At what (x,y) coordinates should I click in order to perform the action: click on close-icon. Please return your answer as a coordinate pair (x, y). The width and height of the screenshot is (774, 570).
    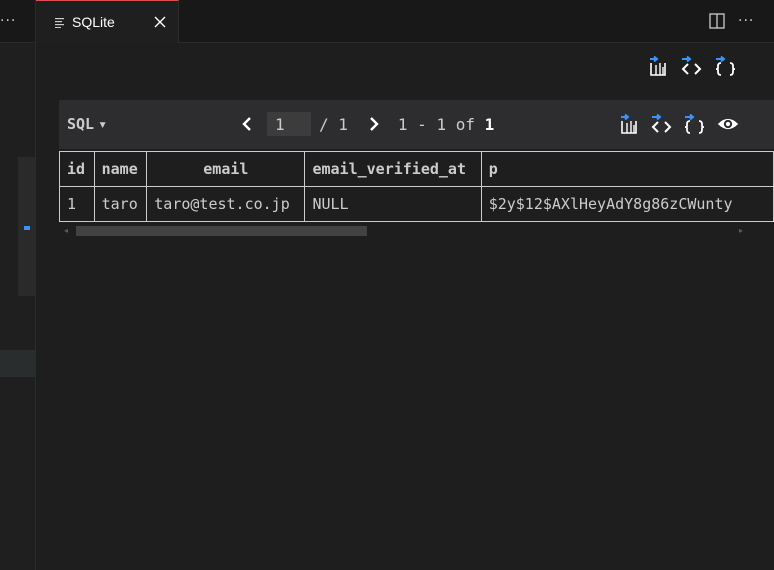
    Looking at the image, I should click on (160, 22).